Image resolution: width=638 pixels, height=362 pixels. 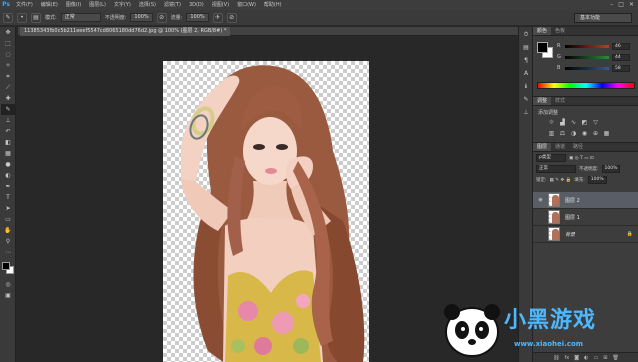 What do you see at coordinates (573, 123) in the screenshot?
I see `curves-icon: ∿` at bounding box center [573, 123].